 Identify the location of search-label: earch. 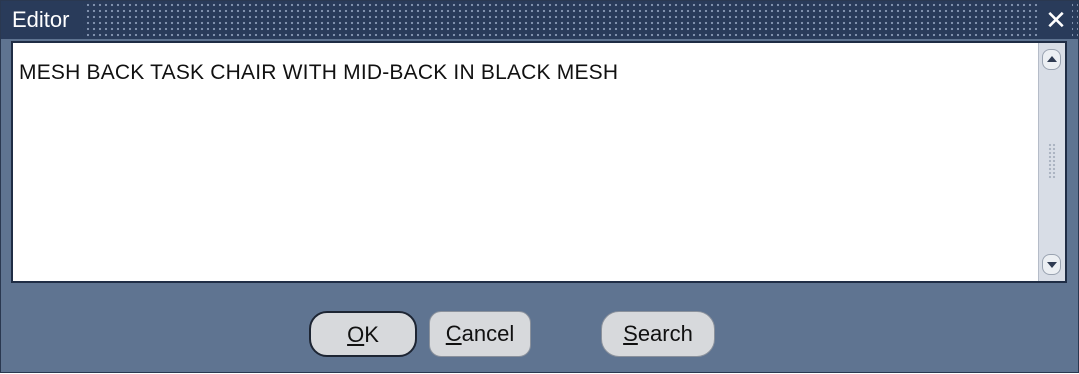
(665, 333).